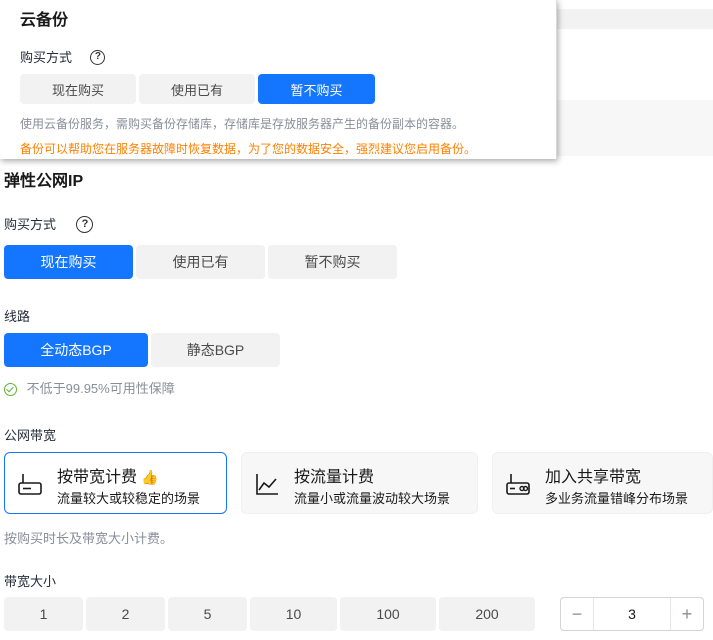 The image size is (713, 640). What do you see at coordinates (332, 262) in the screenshot?
I see `eip-option-not-now: 暂不购买` at bounding box center [332, 262].